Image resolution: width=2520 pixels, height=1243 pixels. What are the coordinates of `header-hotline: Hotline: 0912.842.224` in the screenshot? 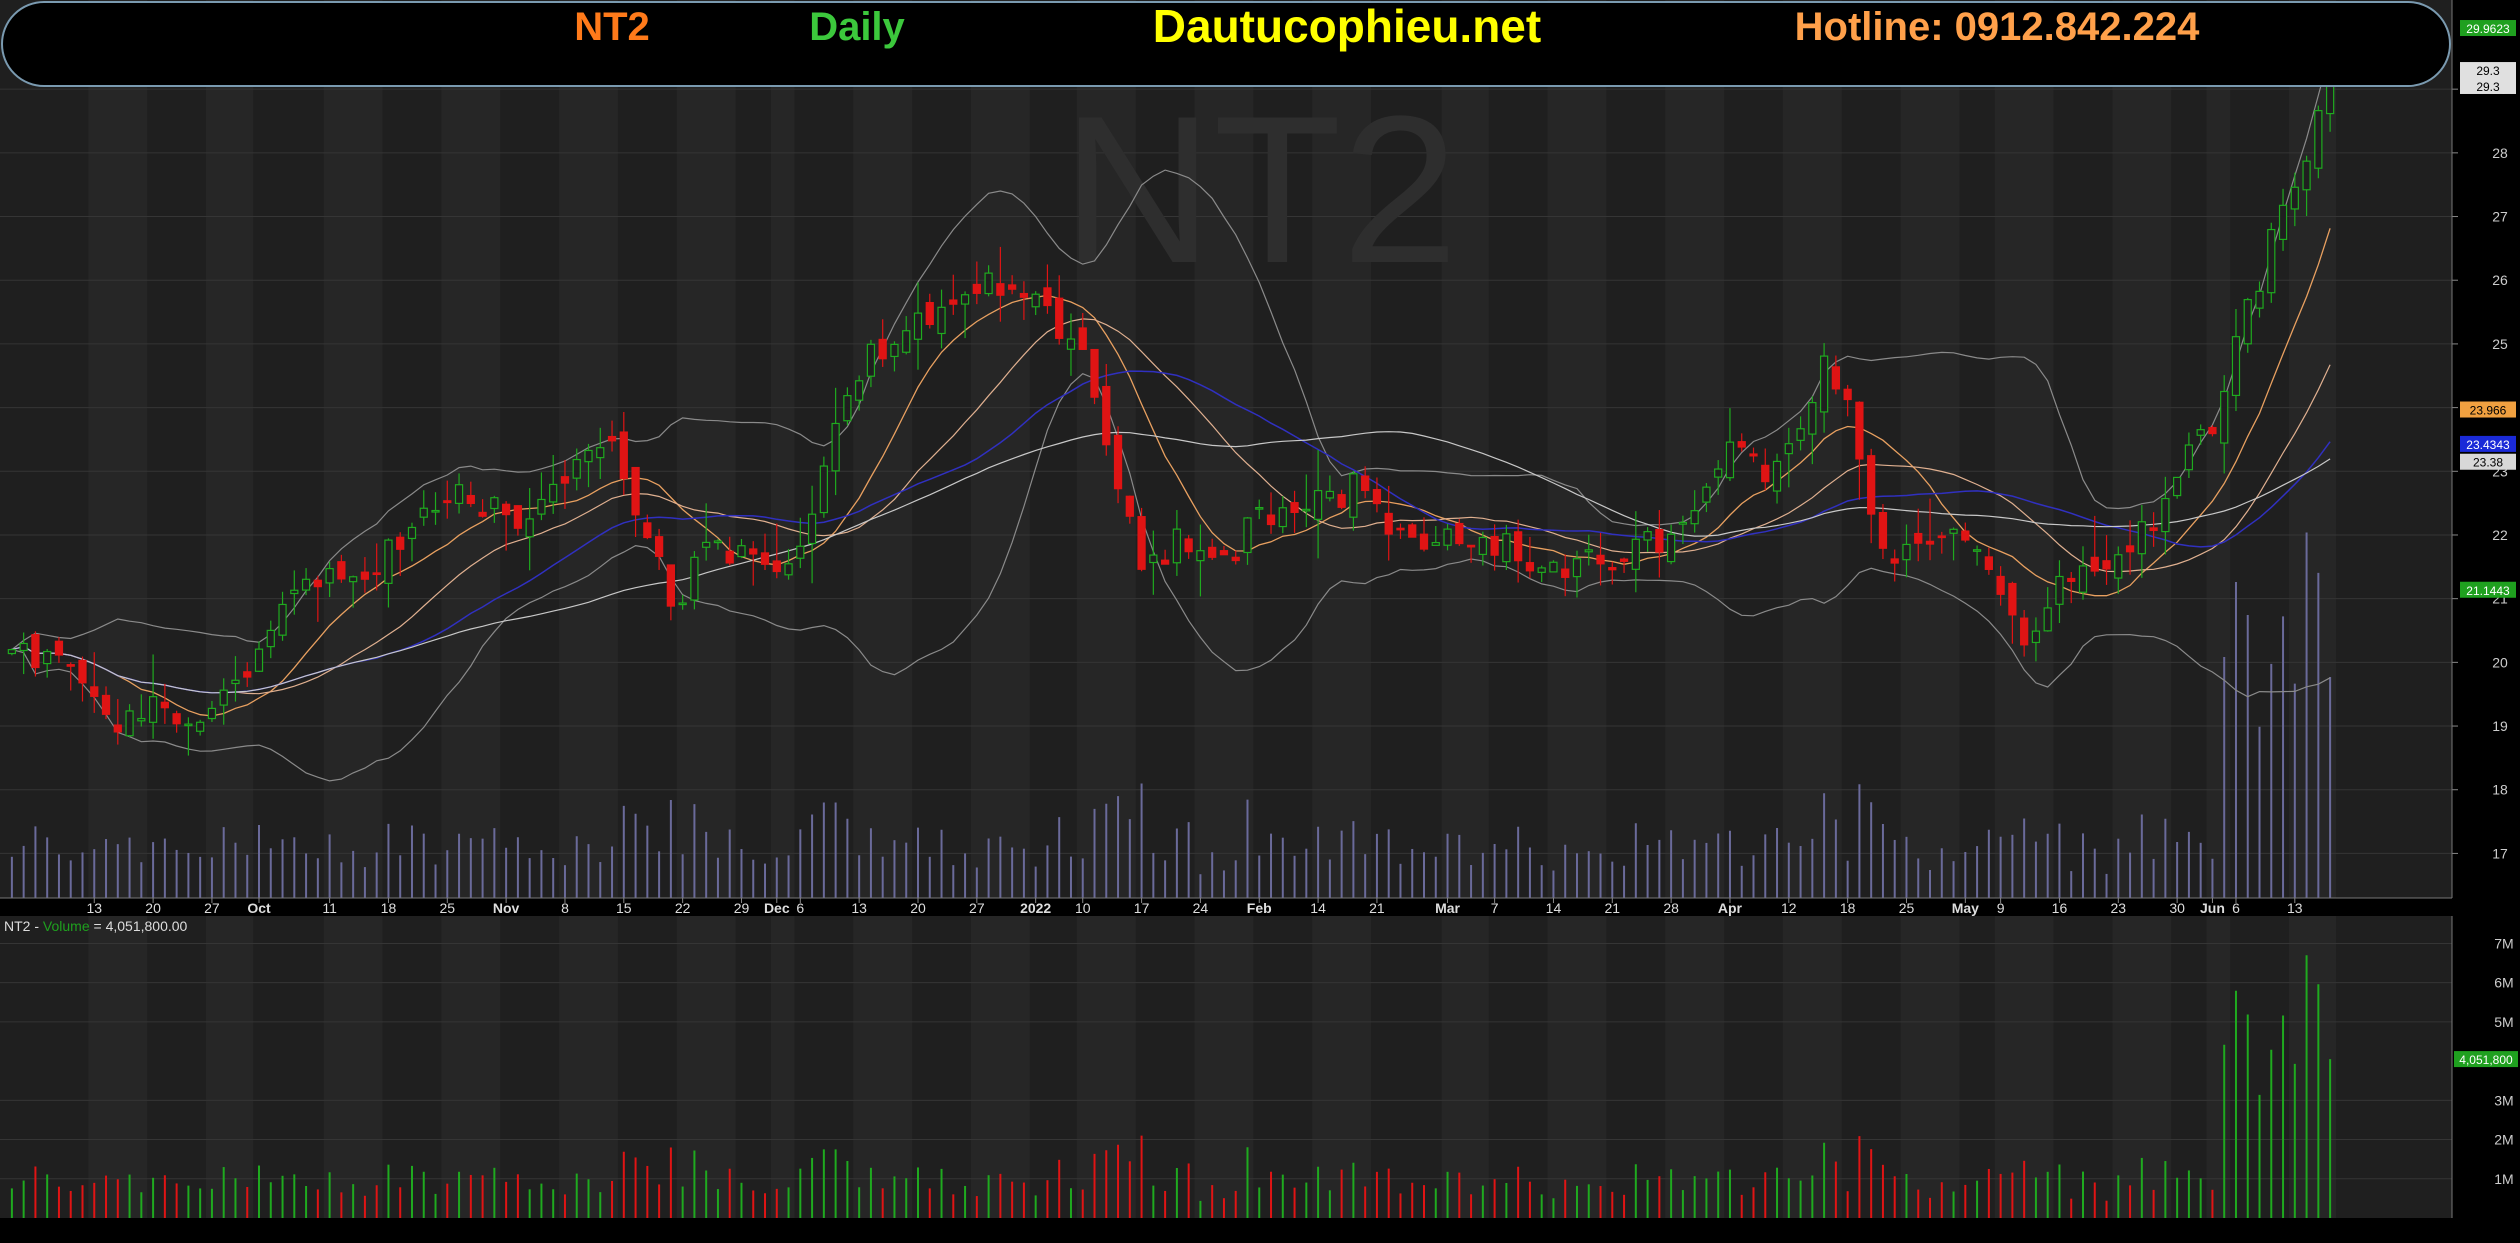 It's located at (1997, 27).